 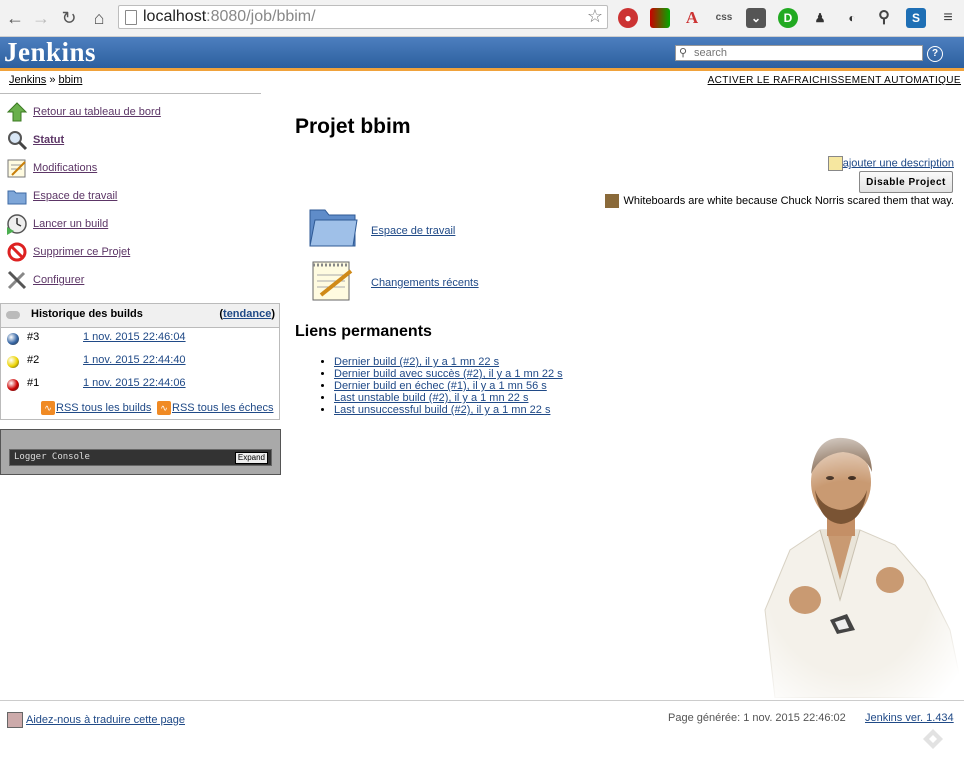 What do you see at coordinates (692, 18) in the screenshot?
I see `acrobat-extension-icon: A` at bounding box center [692, 18].